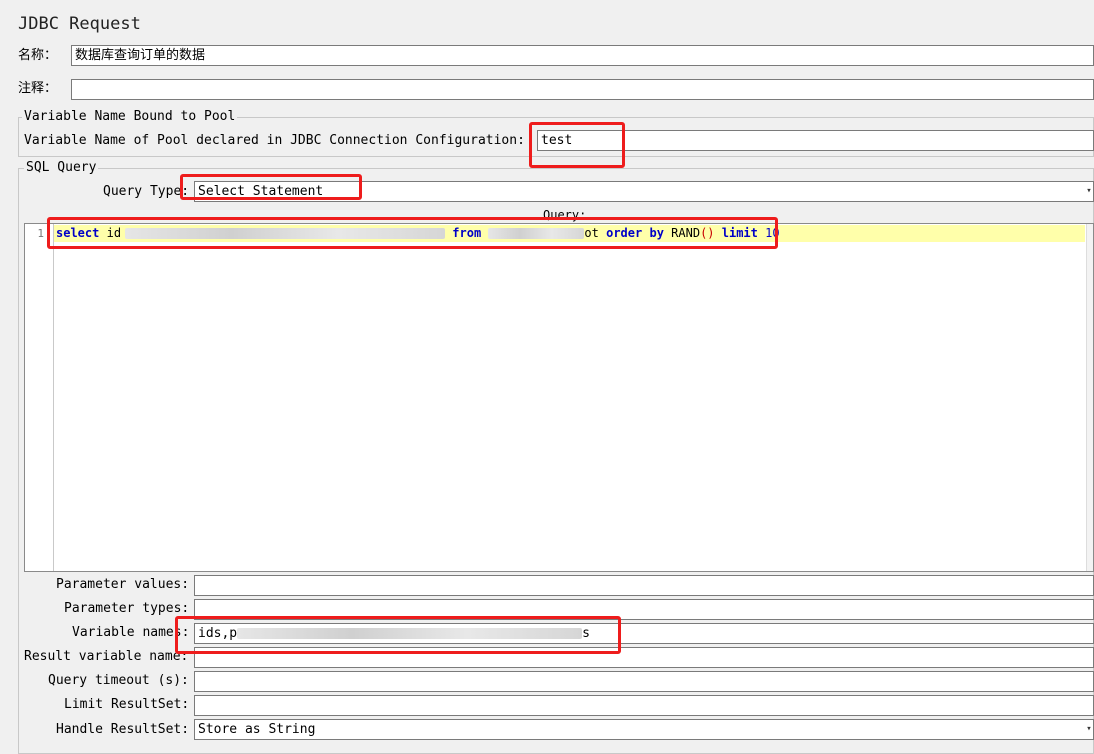 This screenshot has width=1094, height=754. Describe the element at coordinates (285, 233) in the screenshot. I see `redacted-columns` at that location.